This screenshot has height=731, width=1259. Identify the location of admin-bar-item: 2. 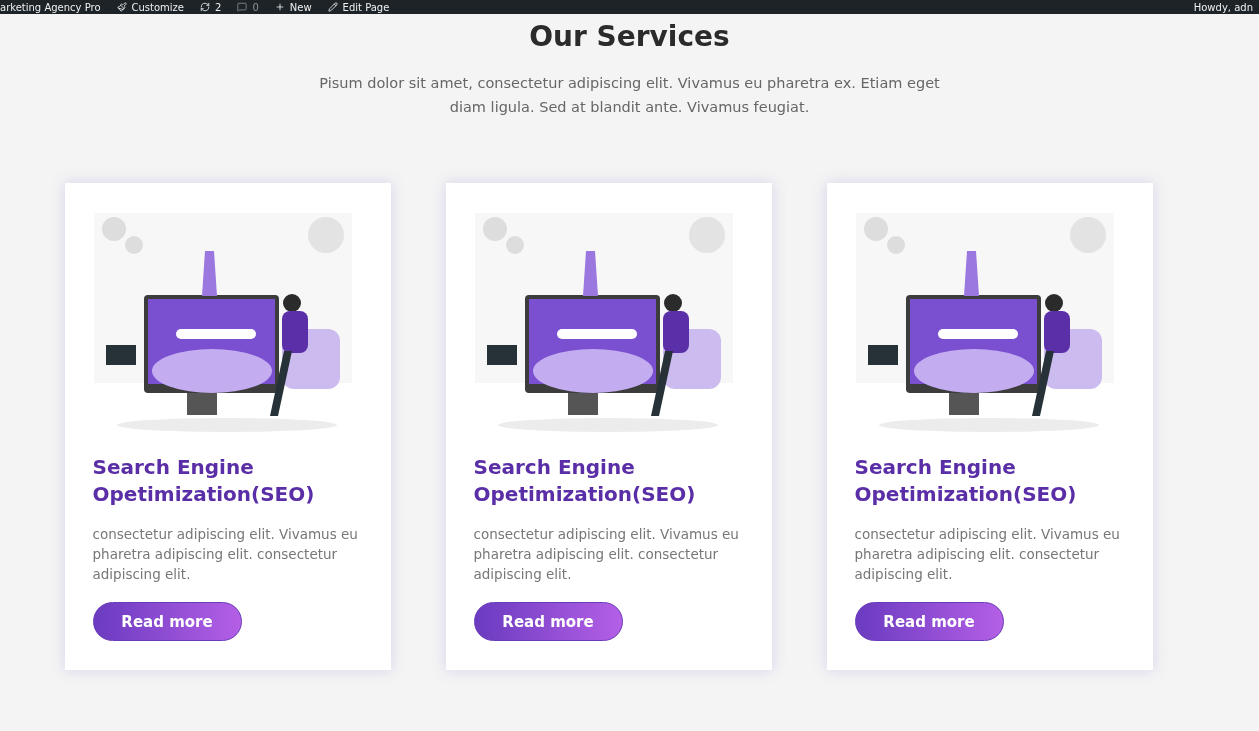
(211, 7).